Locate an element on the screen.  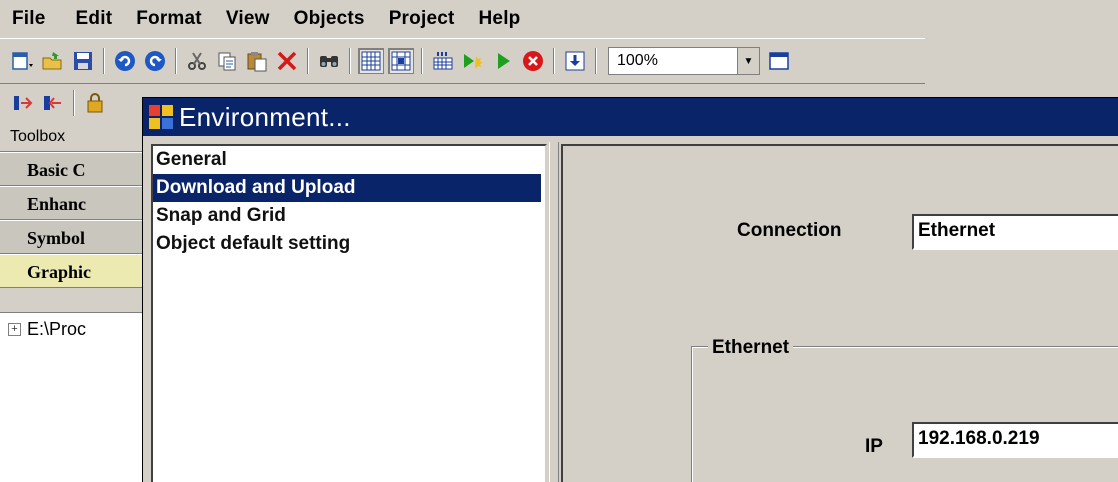
panel-splitter is located at coordinates (554, 312).